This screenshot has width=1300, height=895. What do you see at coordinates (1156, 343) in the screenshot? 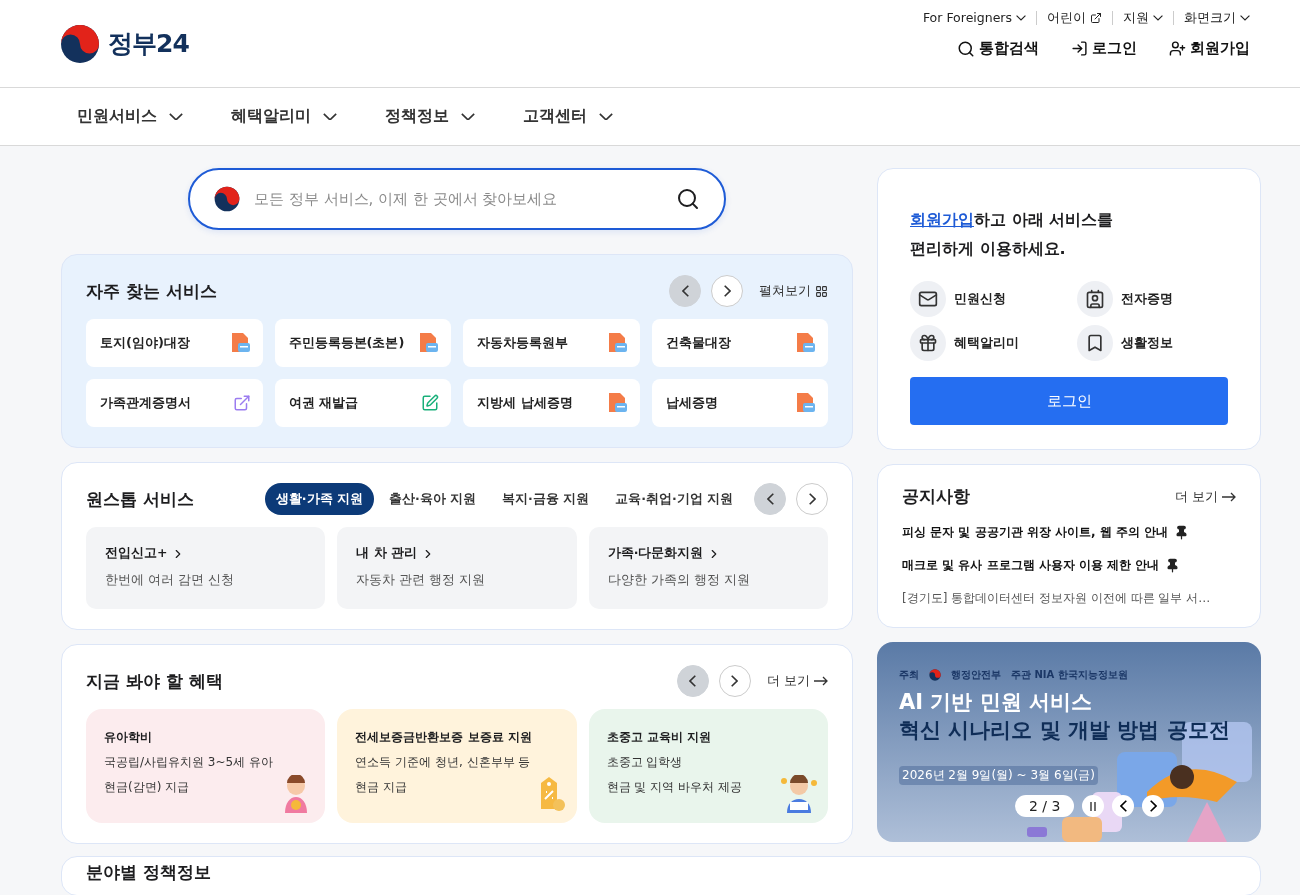
I see `quick-service-link: 생활정보` at bounding box center [1156, 343].